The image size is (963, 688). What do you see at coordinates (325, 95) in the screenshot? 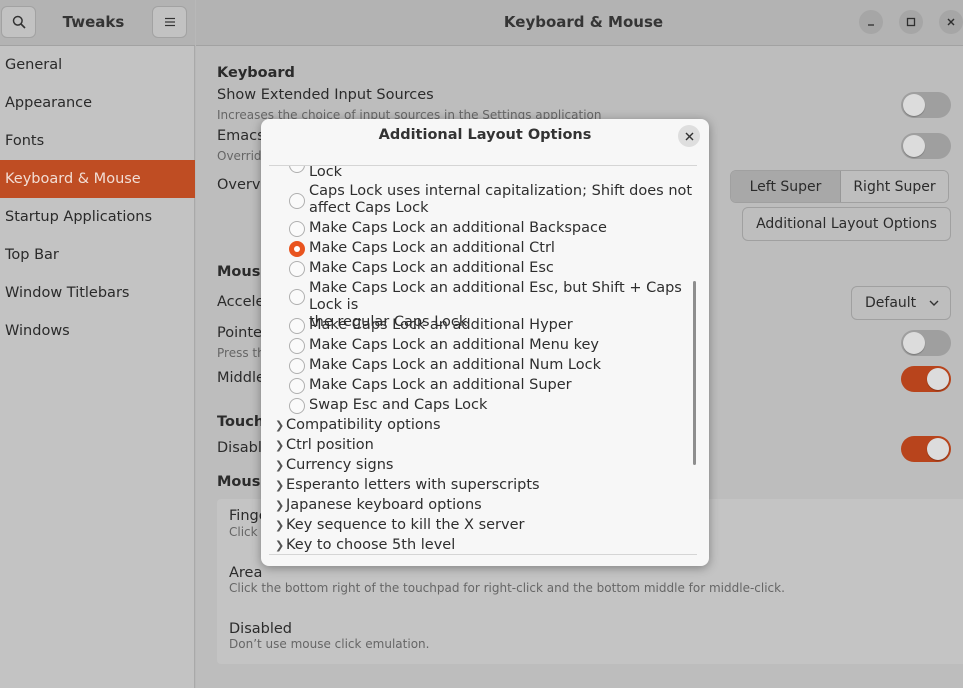
I see `extended-sources-label: Show Extended Input Sources` at bounding box center [325, 95].